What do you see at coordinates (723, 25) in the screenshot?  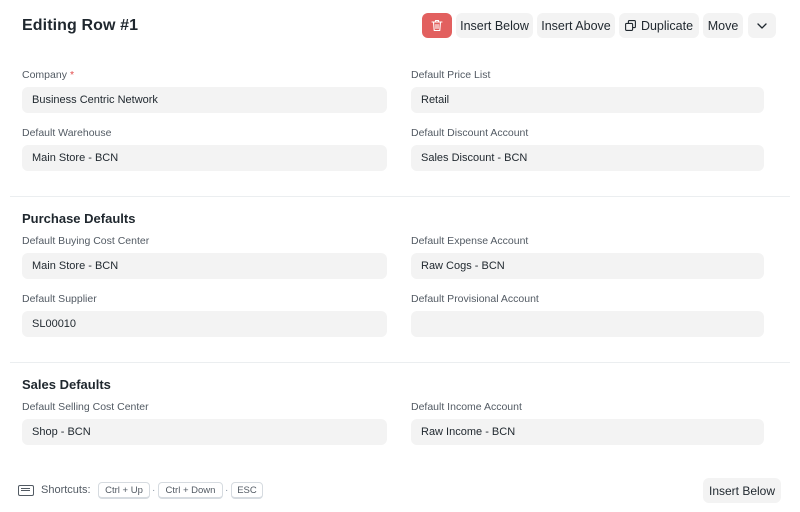 I see `move-button: Move` at bounding box center [723, 25].